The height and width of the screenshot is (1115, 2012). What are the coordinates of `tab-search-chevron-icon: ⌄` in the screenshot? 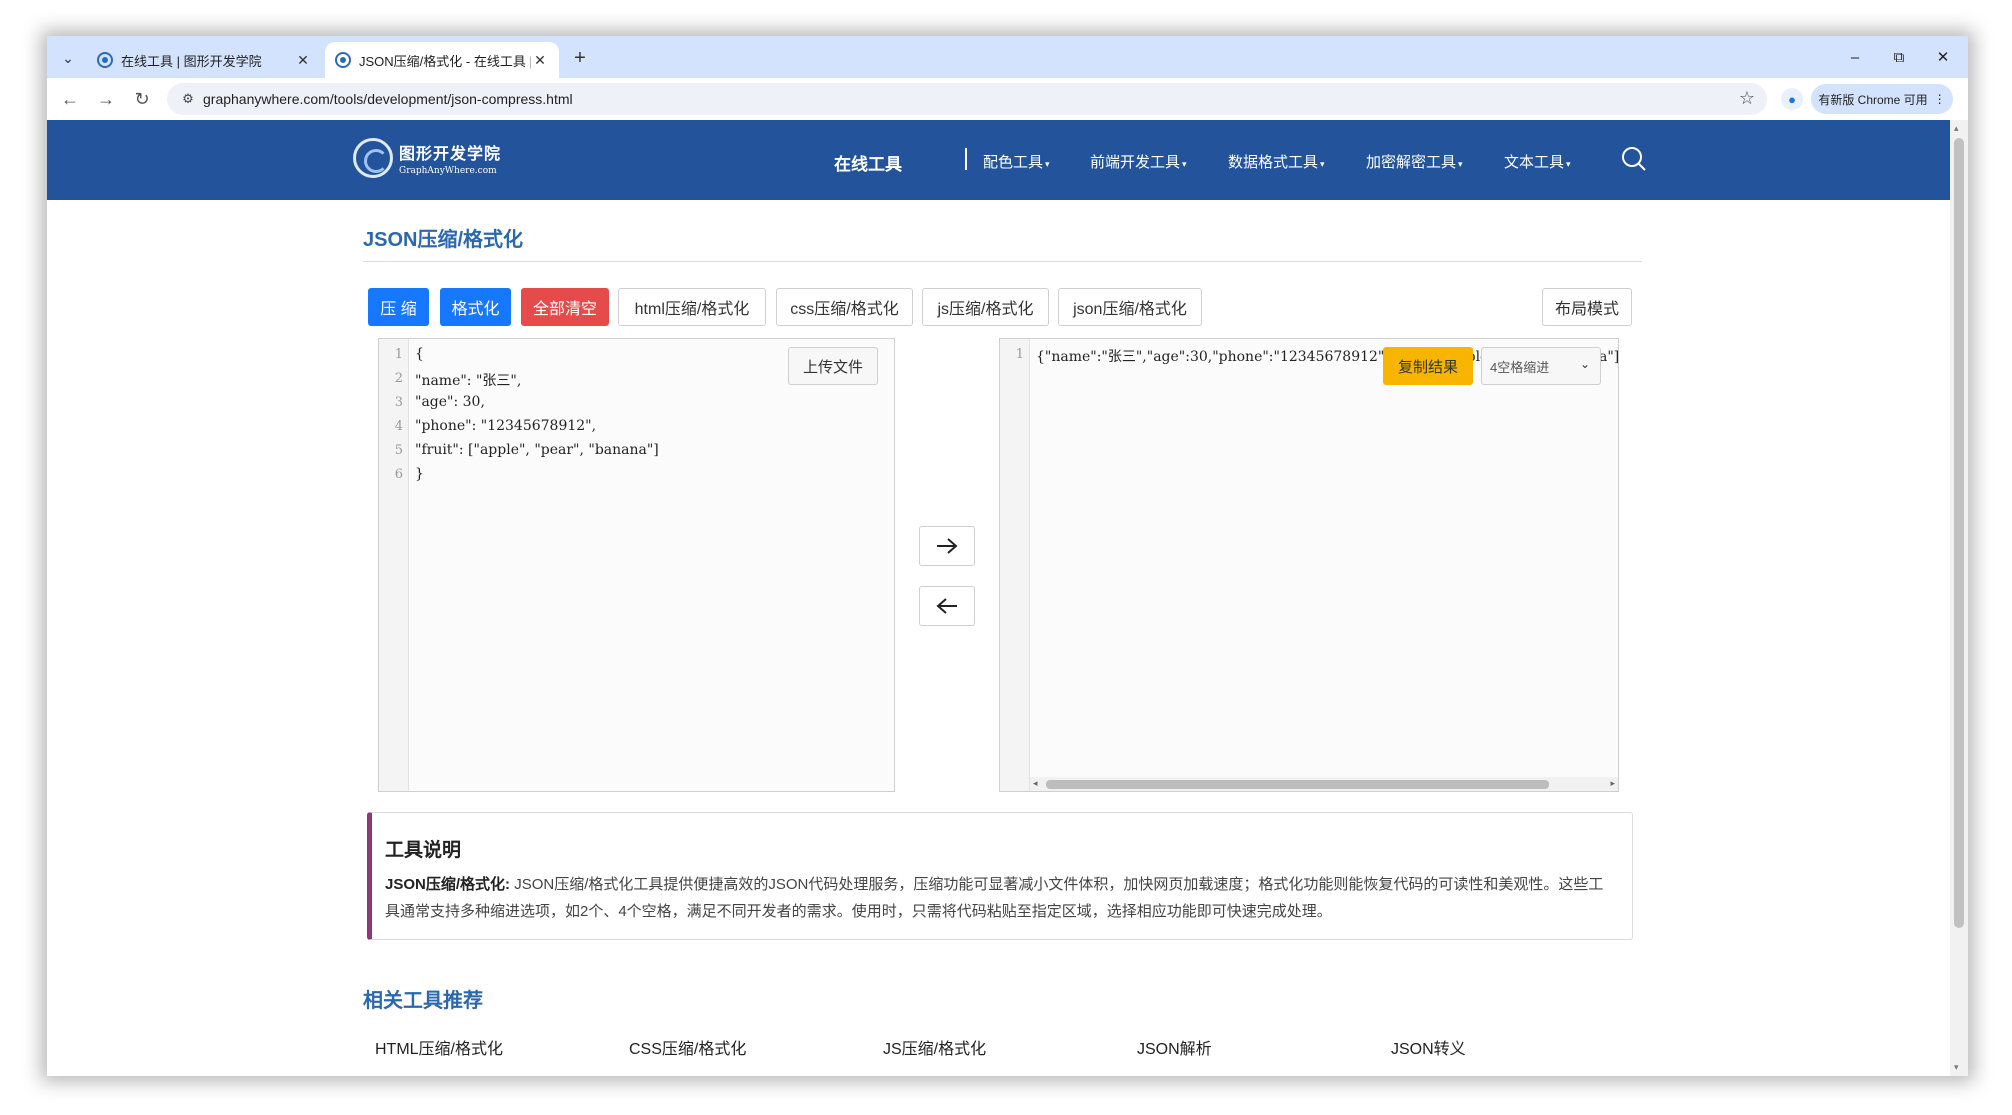 It's located at (68, 58).